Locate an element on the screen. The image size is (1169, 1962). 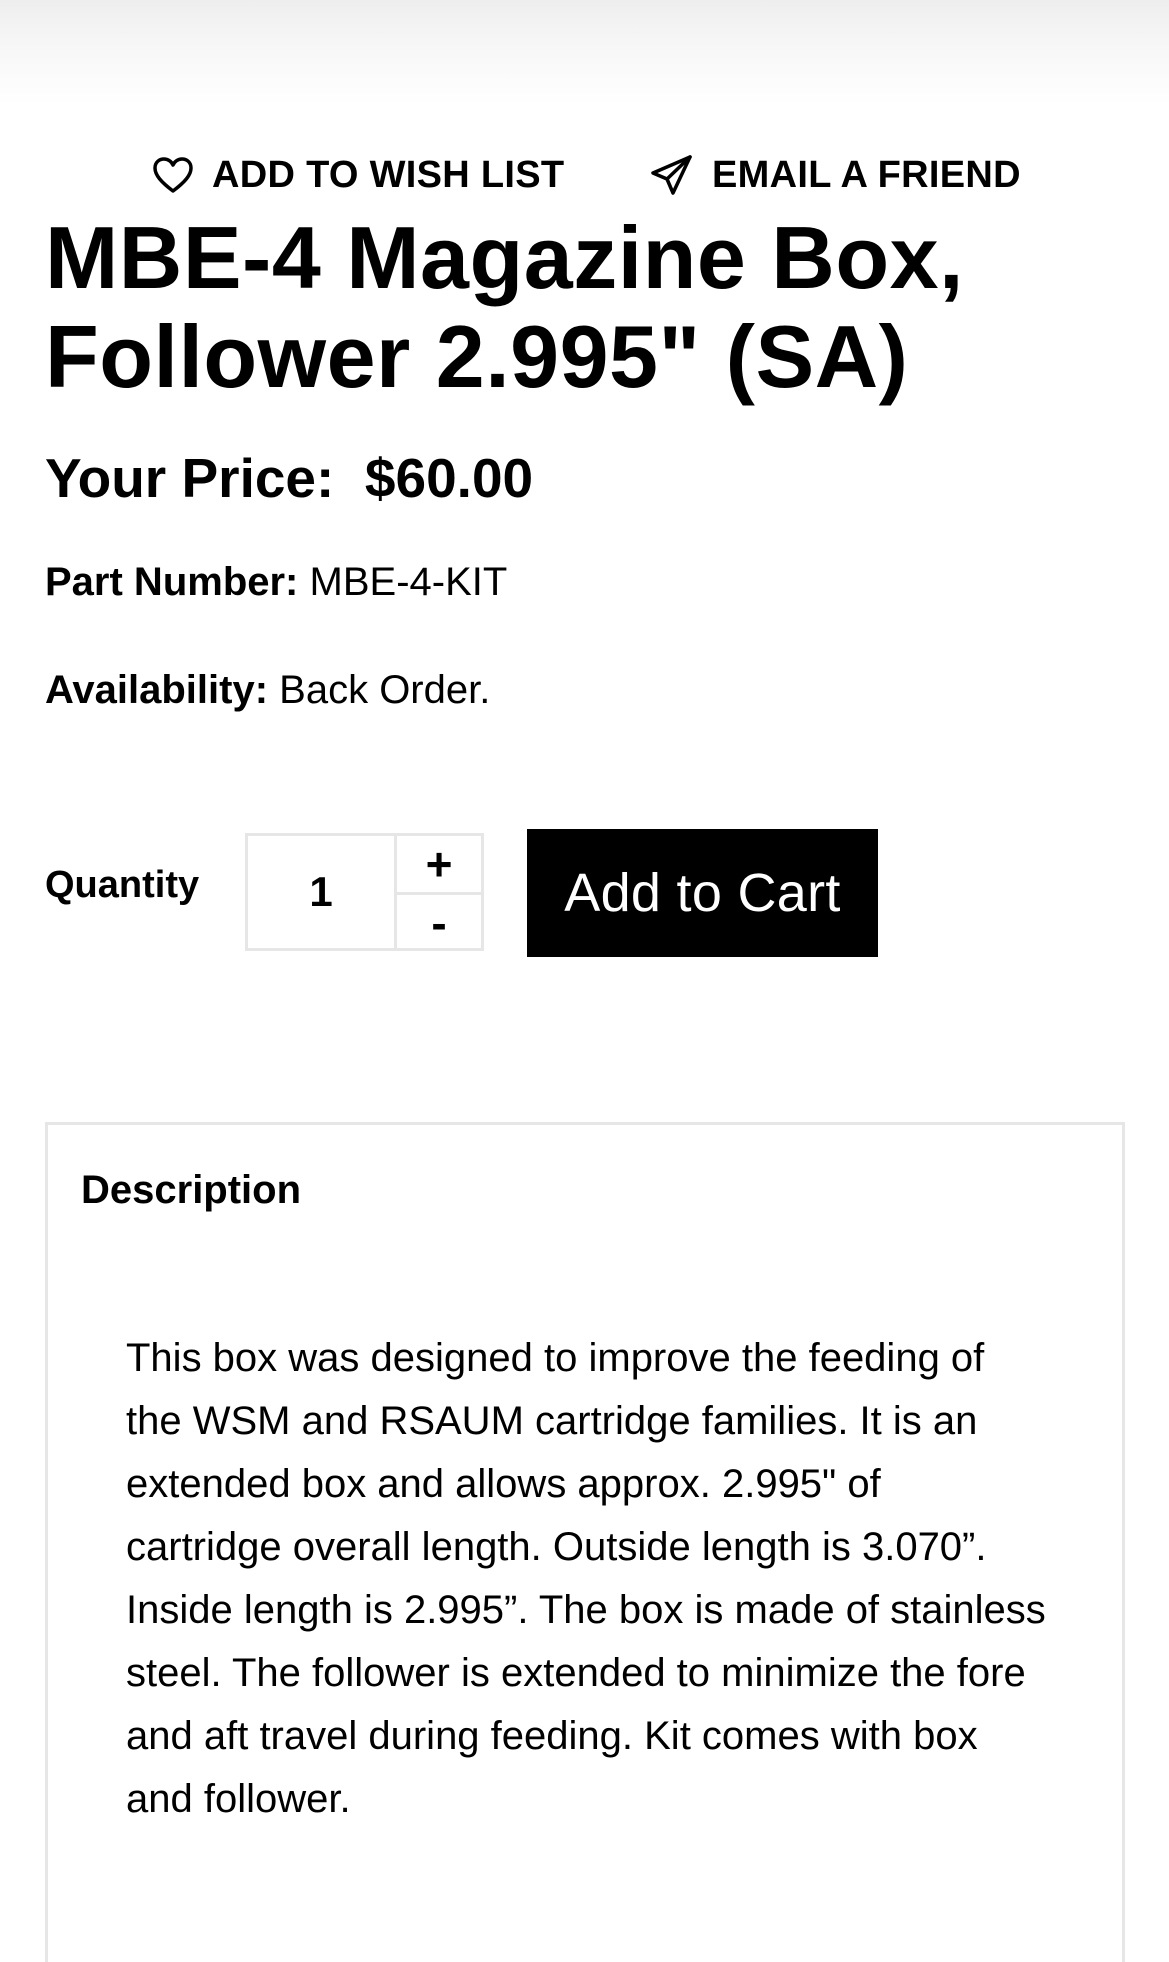
quantity-label: Quantity is located at coordinates (122, 885).